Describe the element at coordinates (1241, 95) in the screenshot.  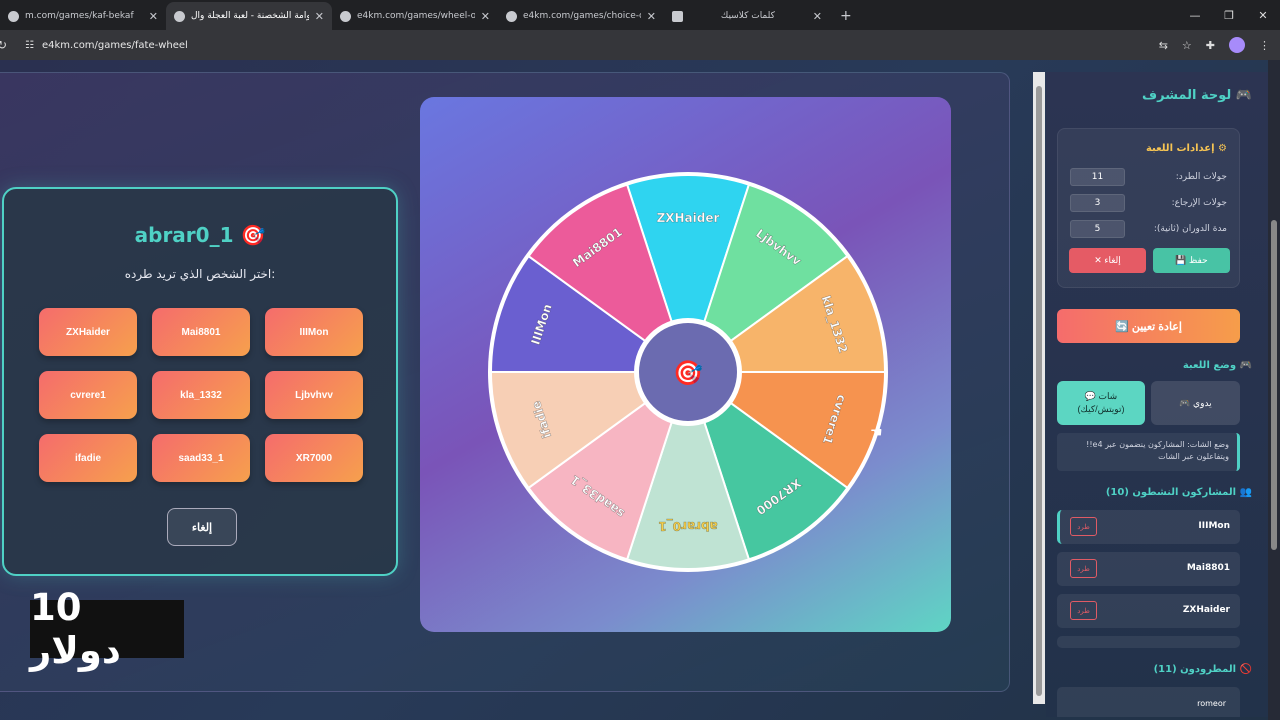
I see `admin-icon: 🎮` at that location.